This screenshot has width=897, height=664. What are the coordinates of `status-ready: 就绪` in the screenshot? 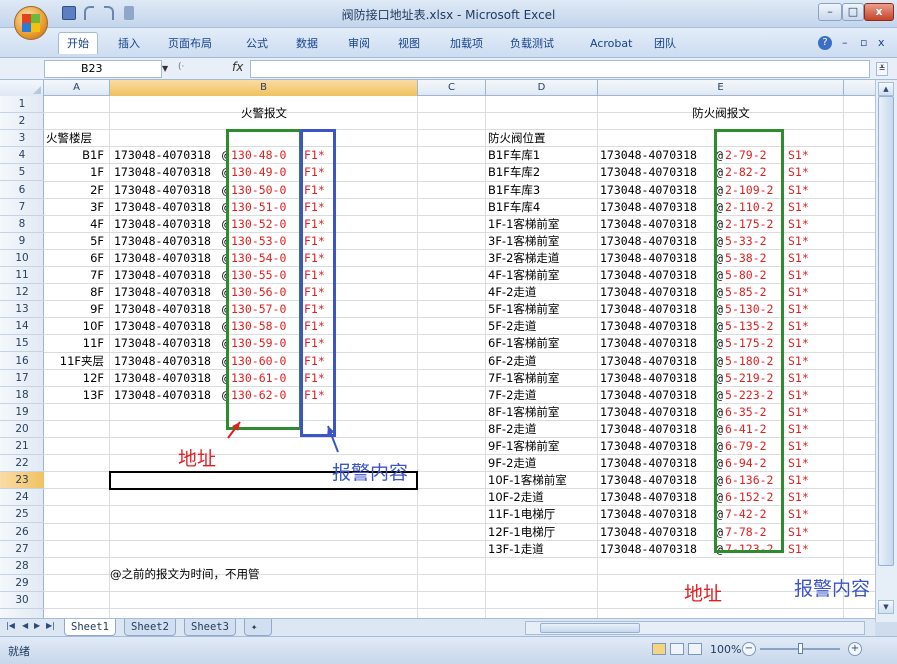 It's located at (19, 651).